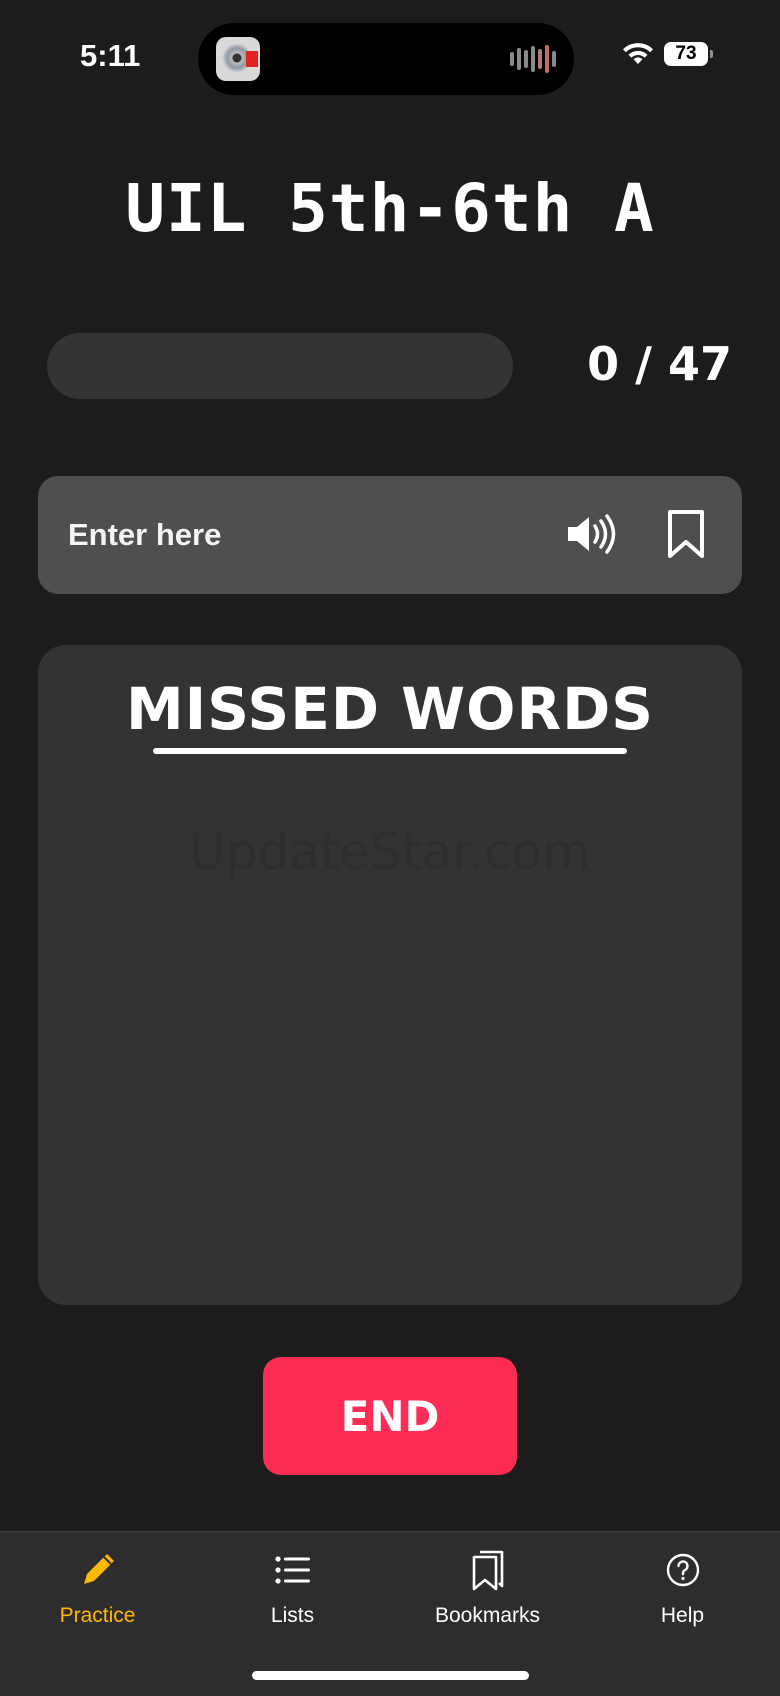 The width and height of the screenshot is (780, 1696). Describe the element at coordinates (659, 364) in the screenshot. I see `progress-count: 0 / 47` at that location.